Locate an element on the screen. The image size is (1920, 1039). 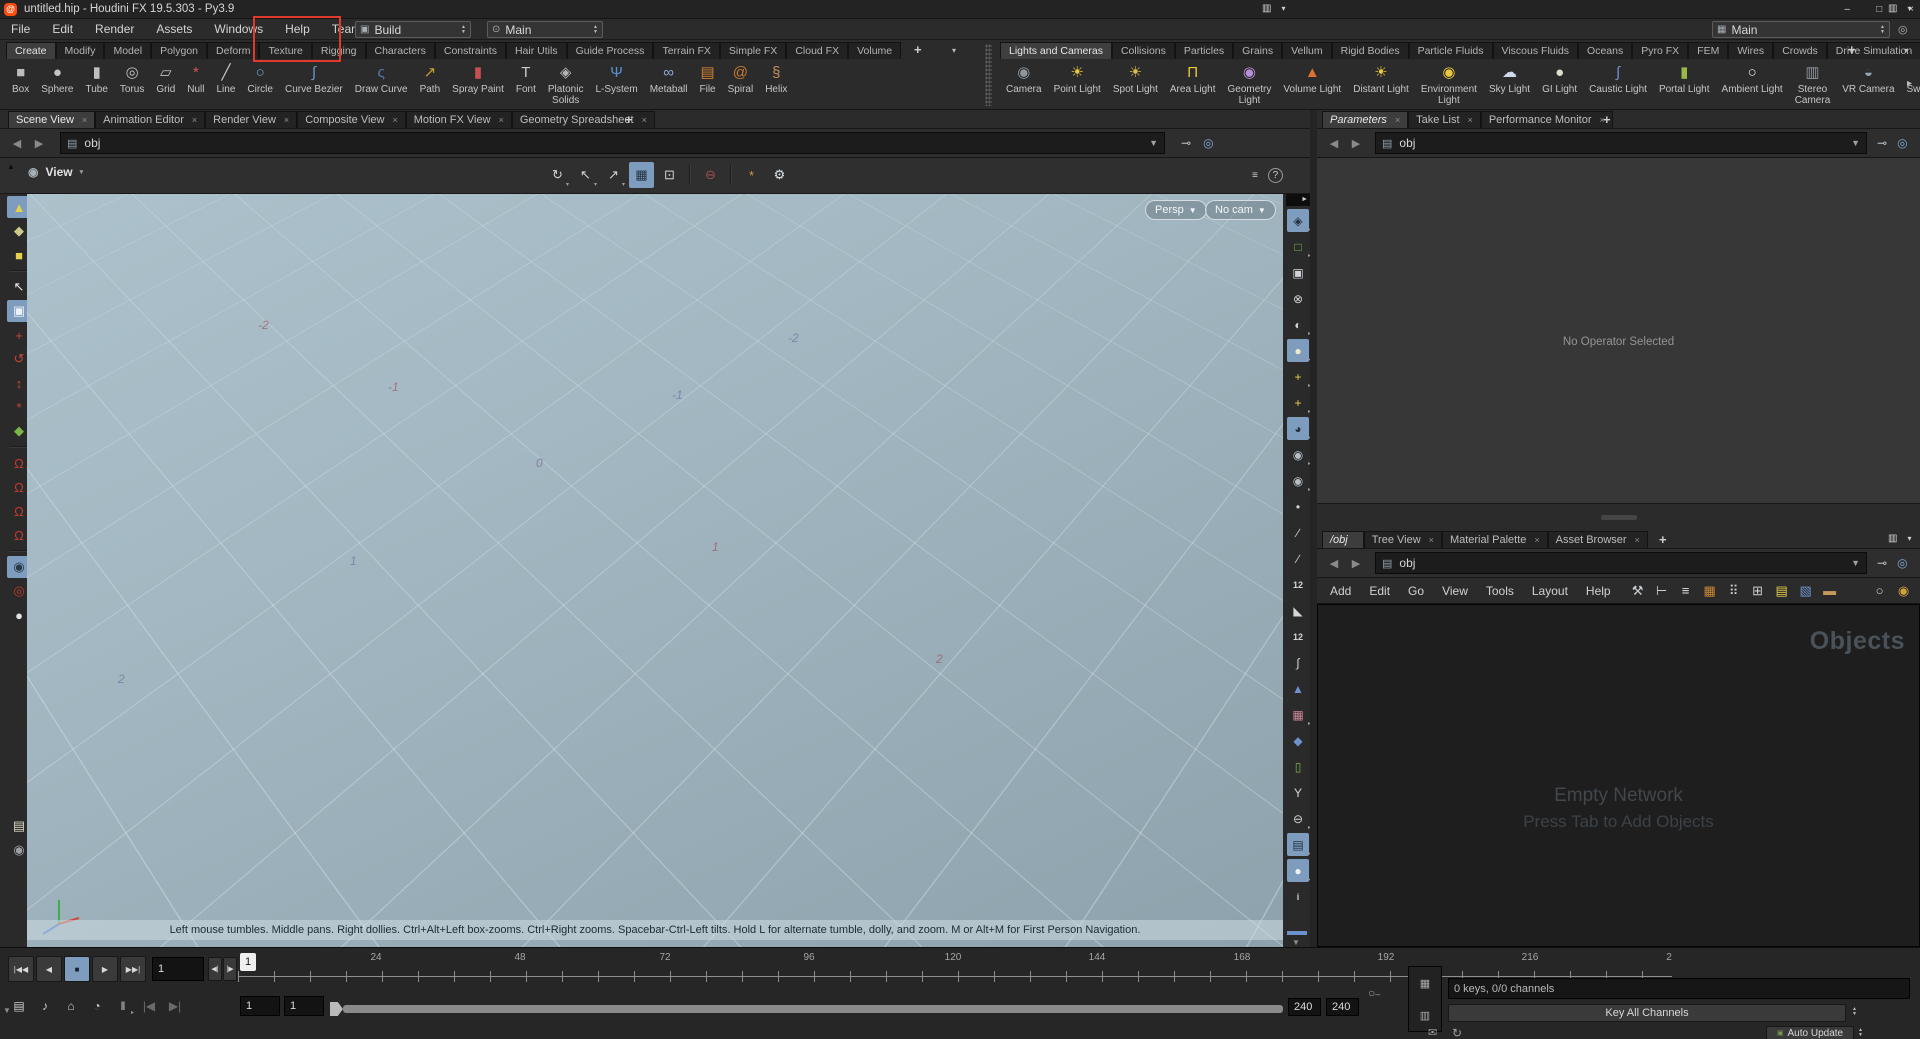
shelf-tab: Deform is located at coordinates (233, 50).